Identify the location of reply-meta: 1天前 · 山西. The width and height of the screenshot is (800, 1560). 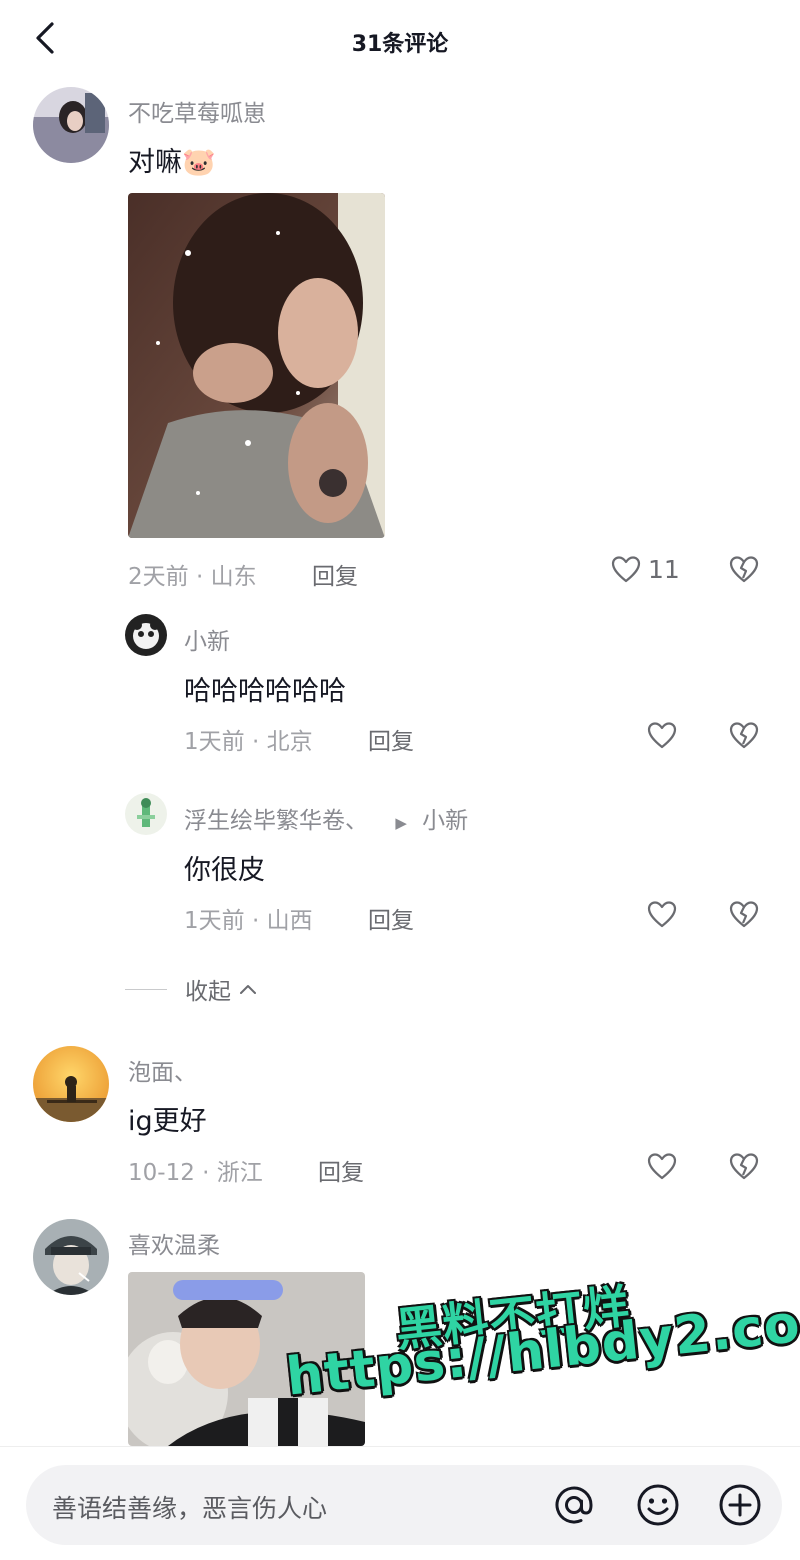
(248, 918).